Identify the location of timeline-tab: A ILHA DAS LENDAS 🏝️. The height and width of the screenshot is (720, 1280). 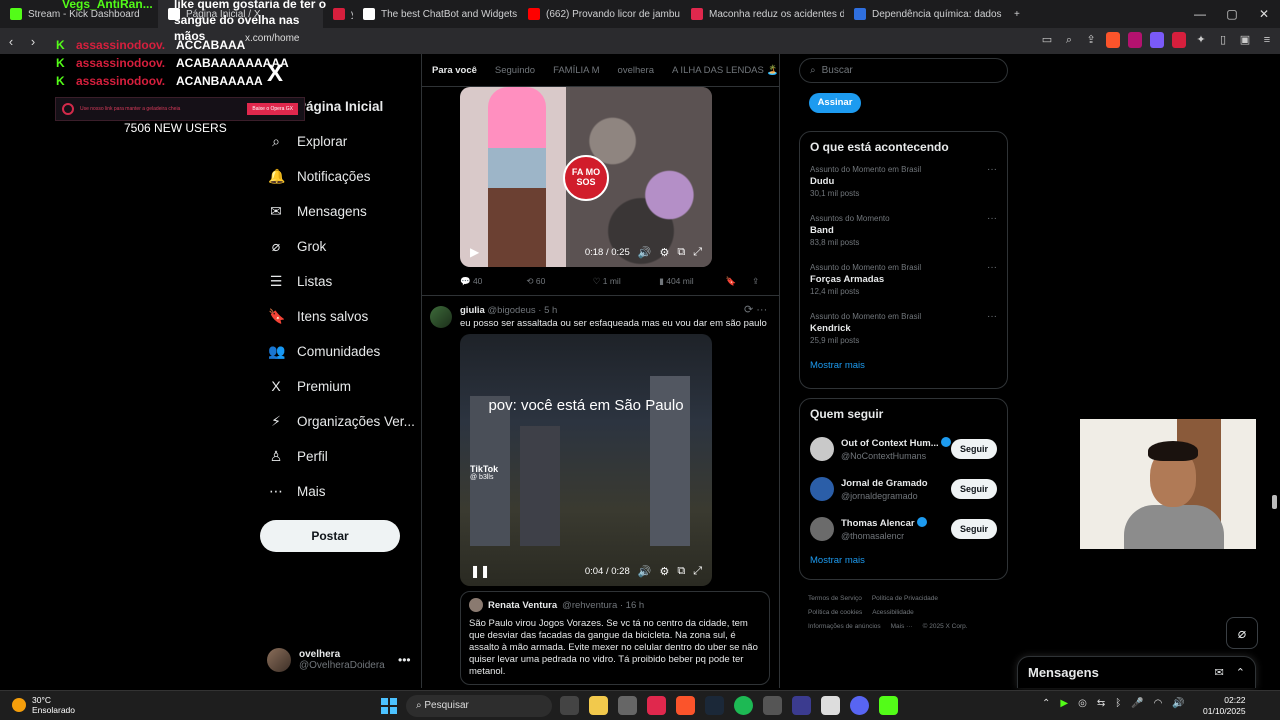
(725, 70).